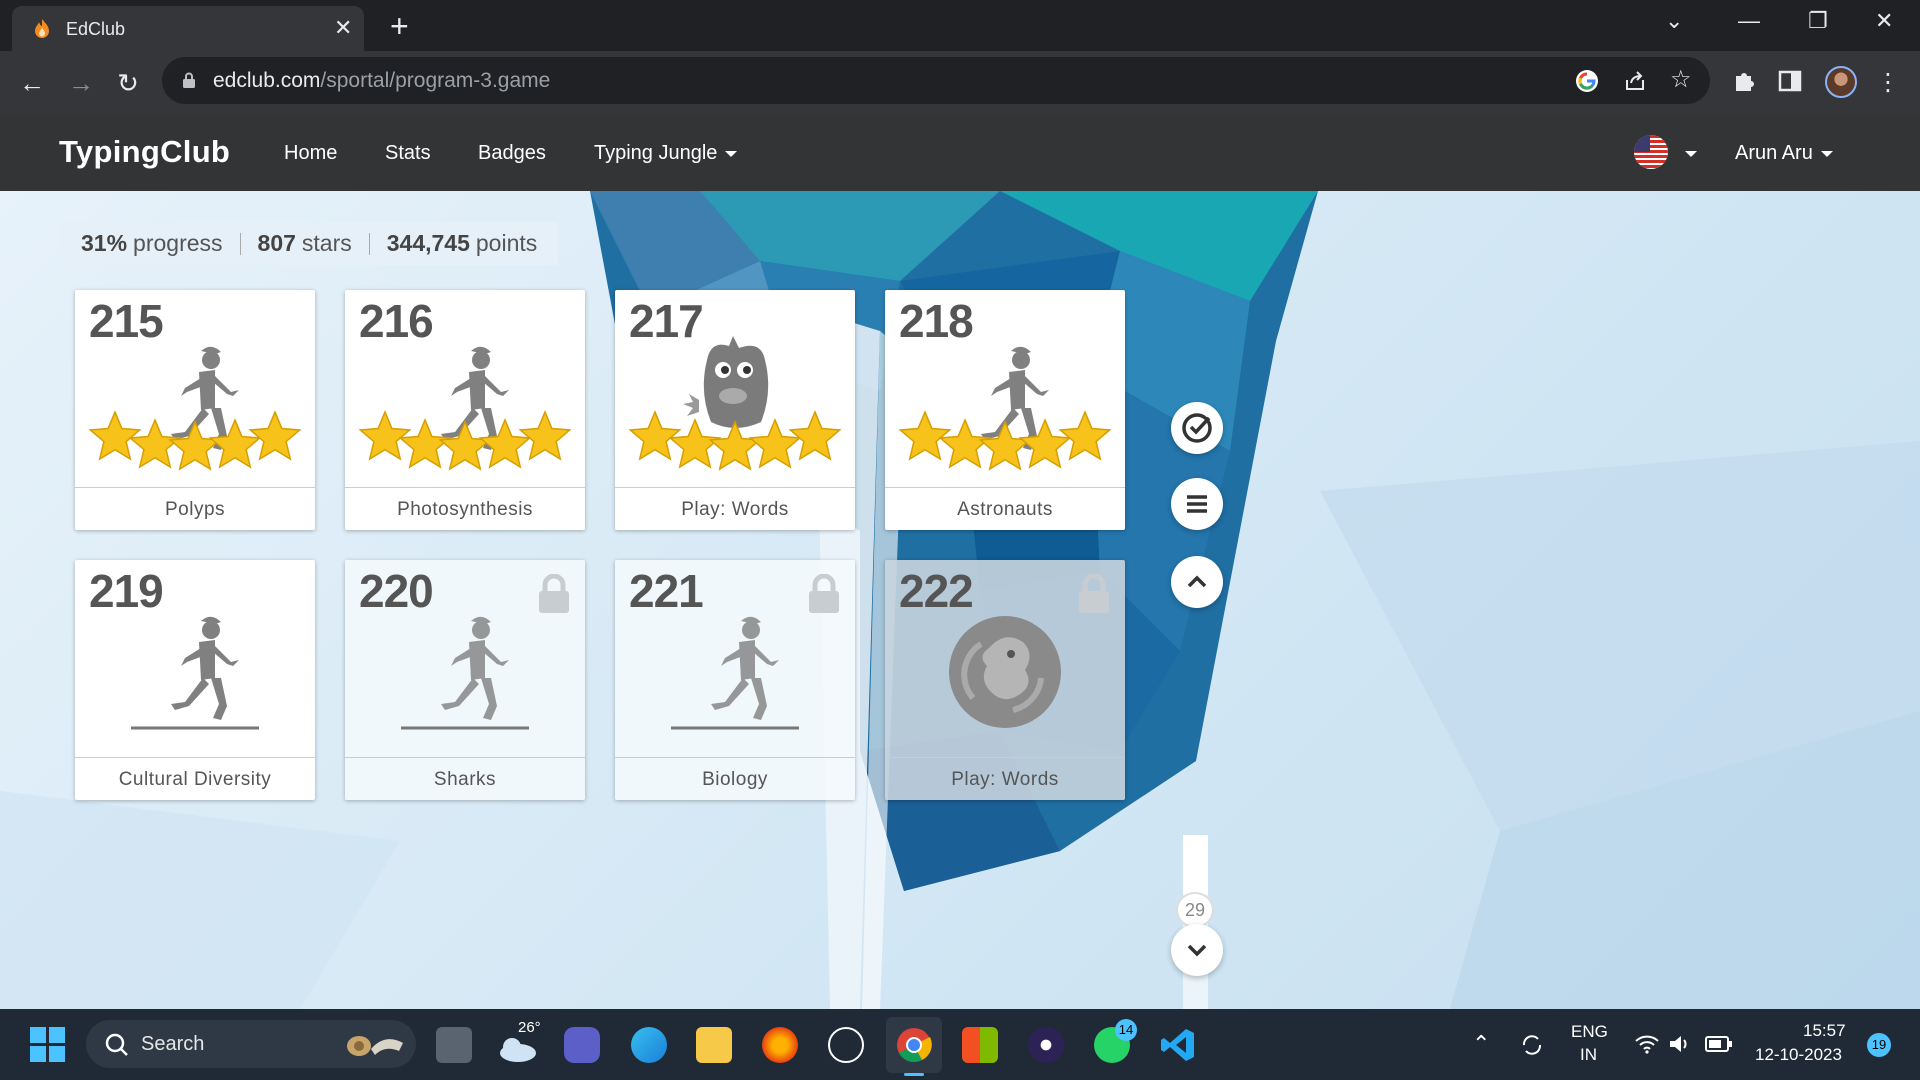 This screenshot has width=1920, height=1080. I want to click on search-icon, so click(116, 1044).